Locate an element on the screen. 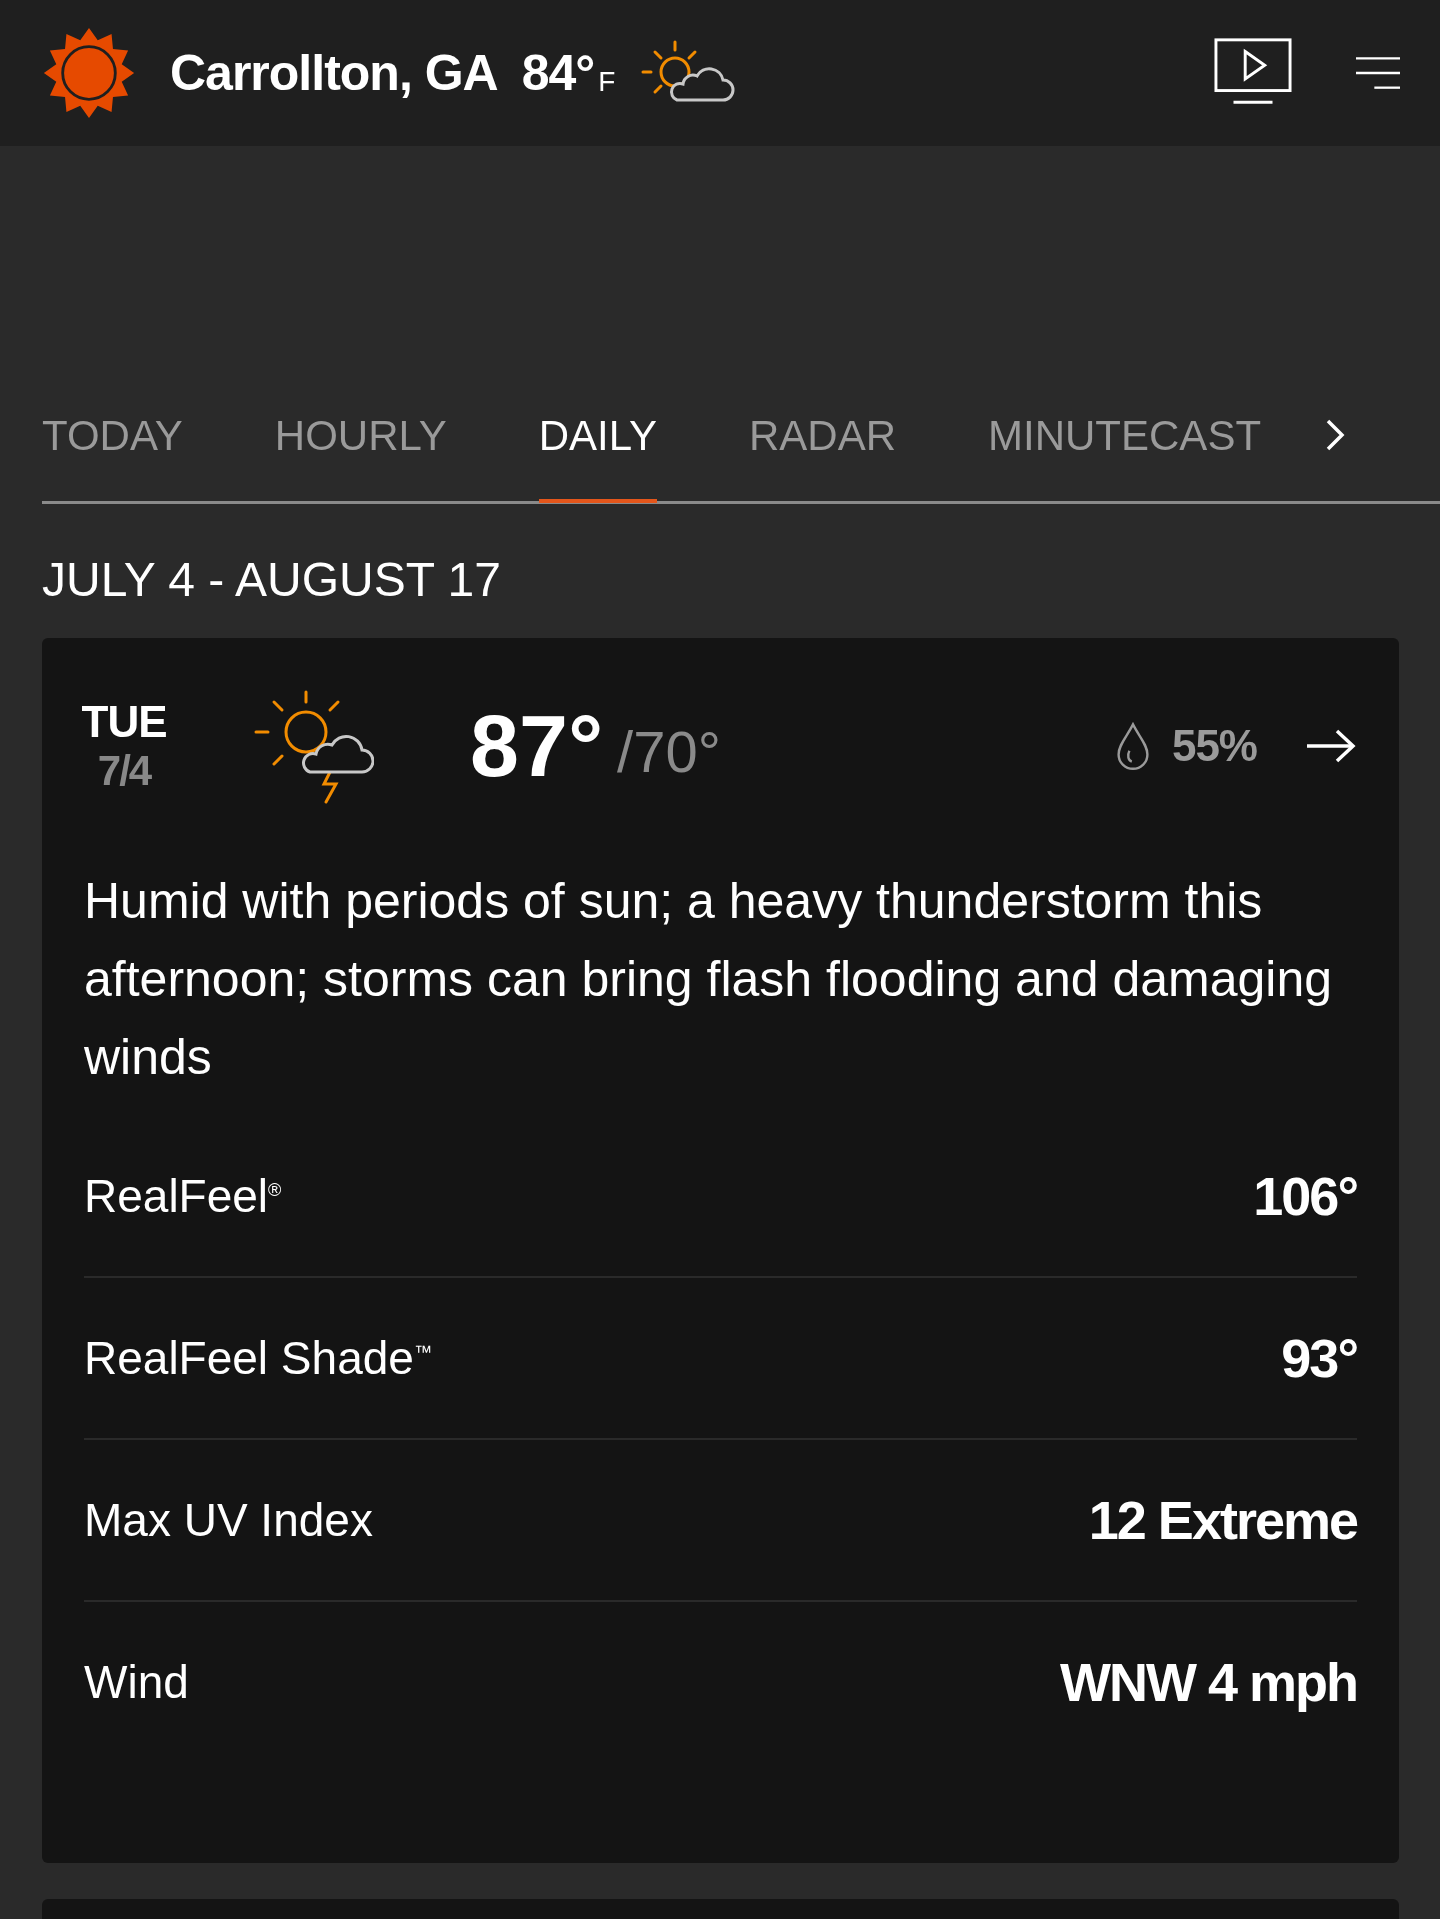 This screenshot has height=1919, width=1440. high-temperature: 87° is located at coordinates (537, 746).